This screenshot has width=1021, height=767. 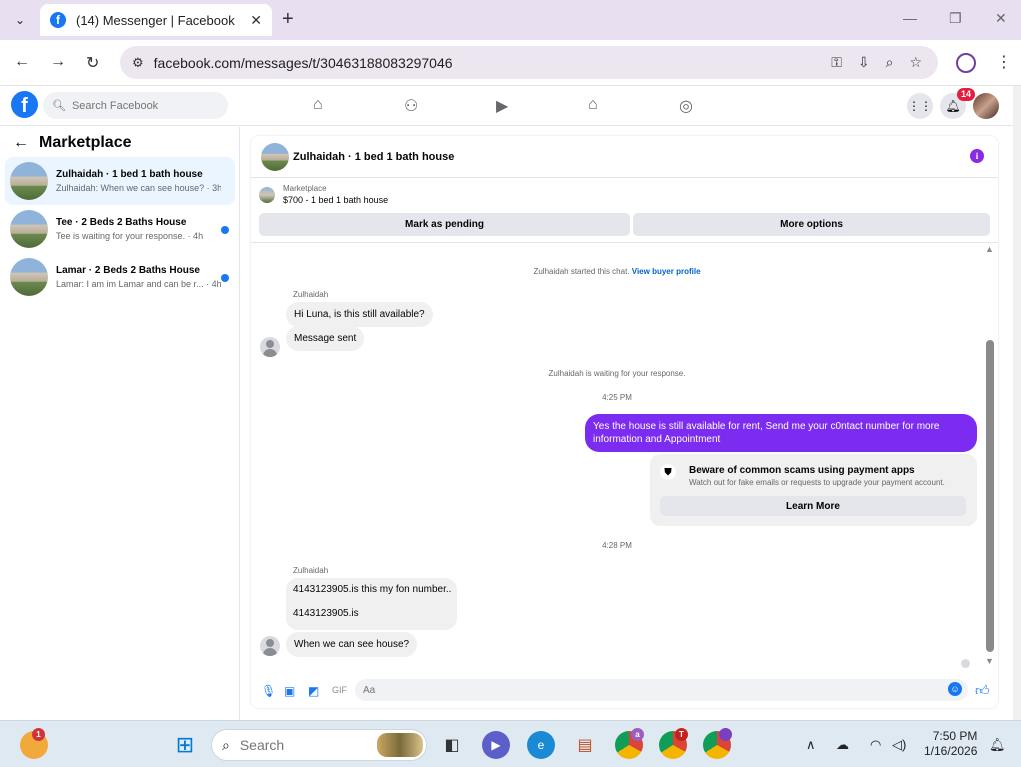 I want to click on sidebar-title: Marketplace, so click(x=85, y=142).